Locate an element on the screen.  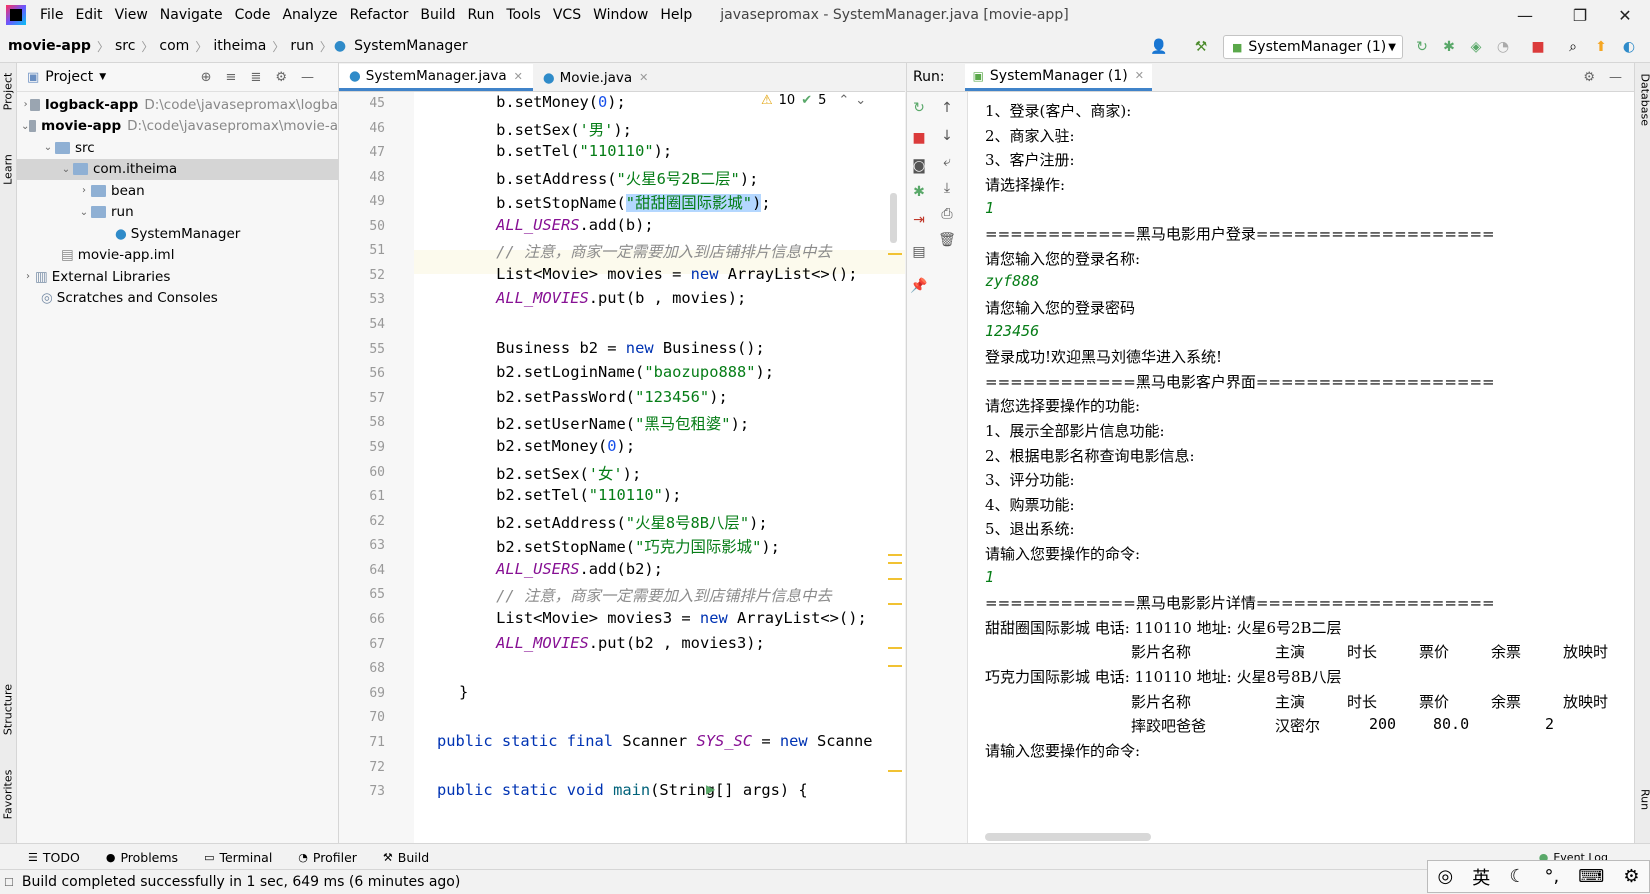
console-horizontal-scrollbar is located at coordinates (1068, 837).